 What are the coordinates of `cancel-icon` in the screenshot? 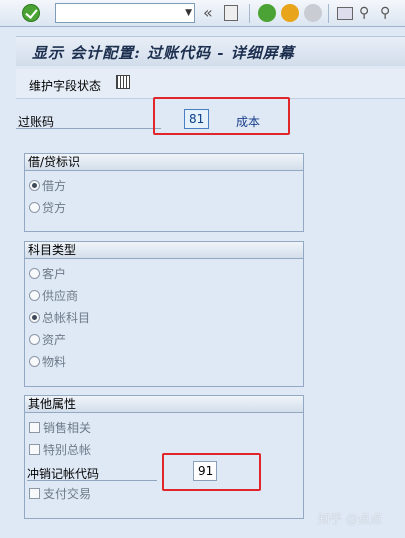 It's located at (313, 13).